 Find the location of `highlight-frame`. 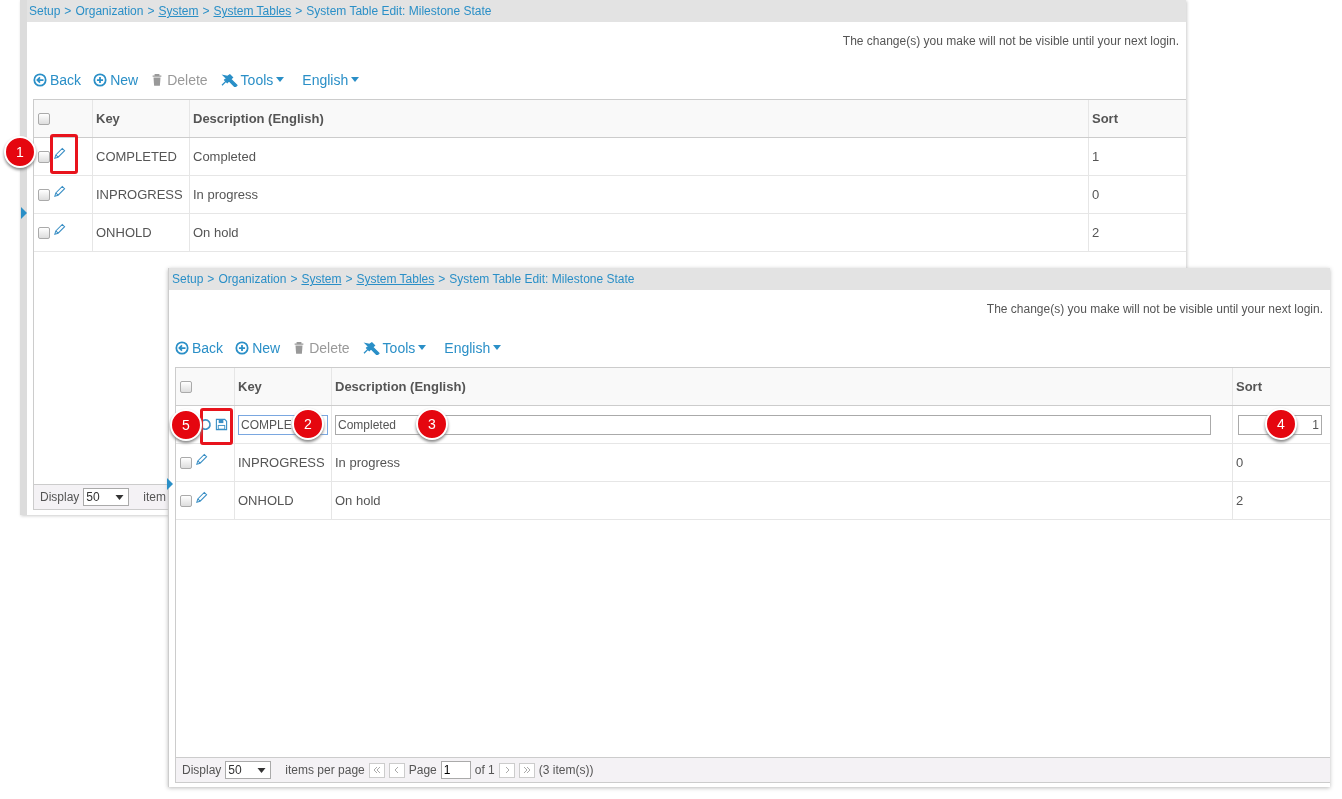

highlight-frame is located at coordinates (64, 154).